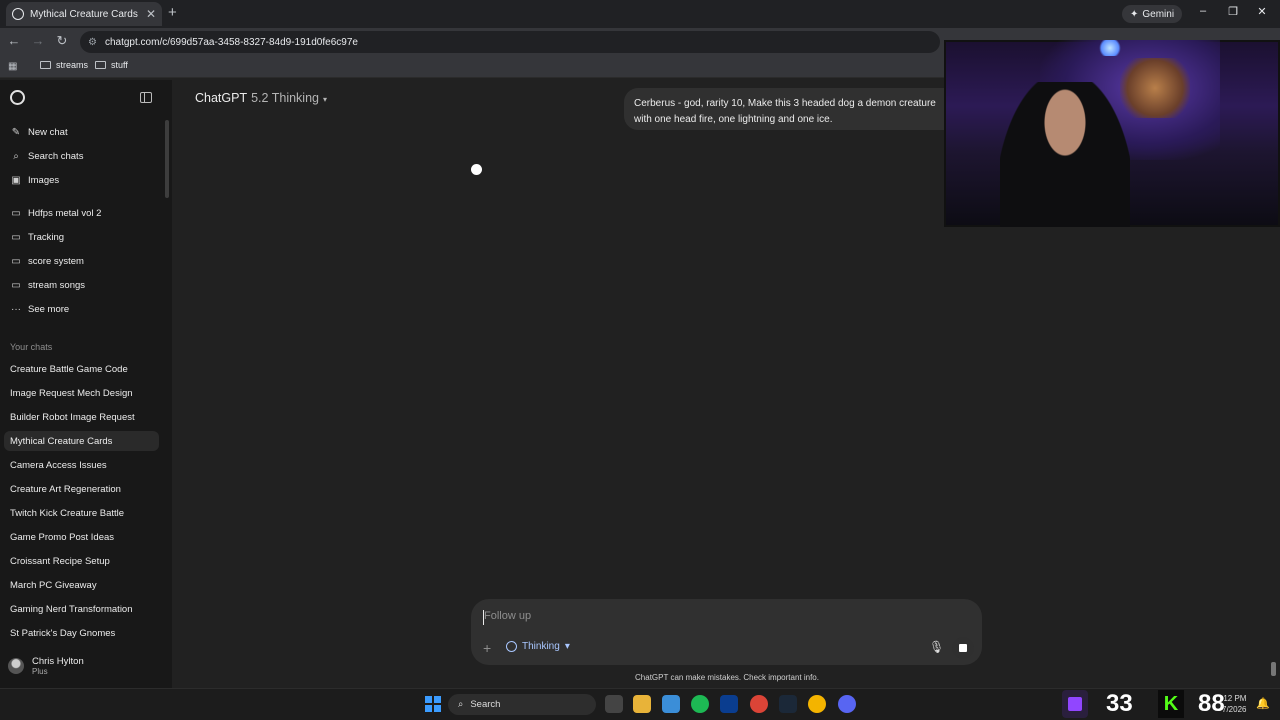 The width and height of the screenshot is (1280, 720). I want to click on chat-item: Camera Access Issues, so click(81, 465).